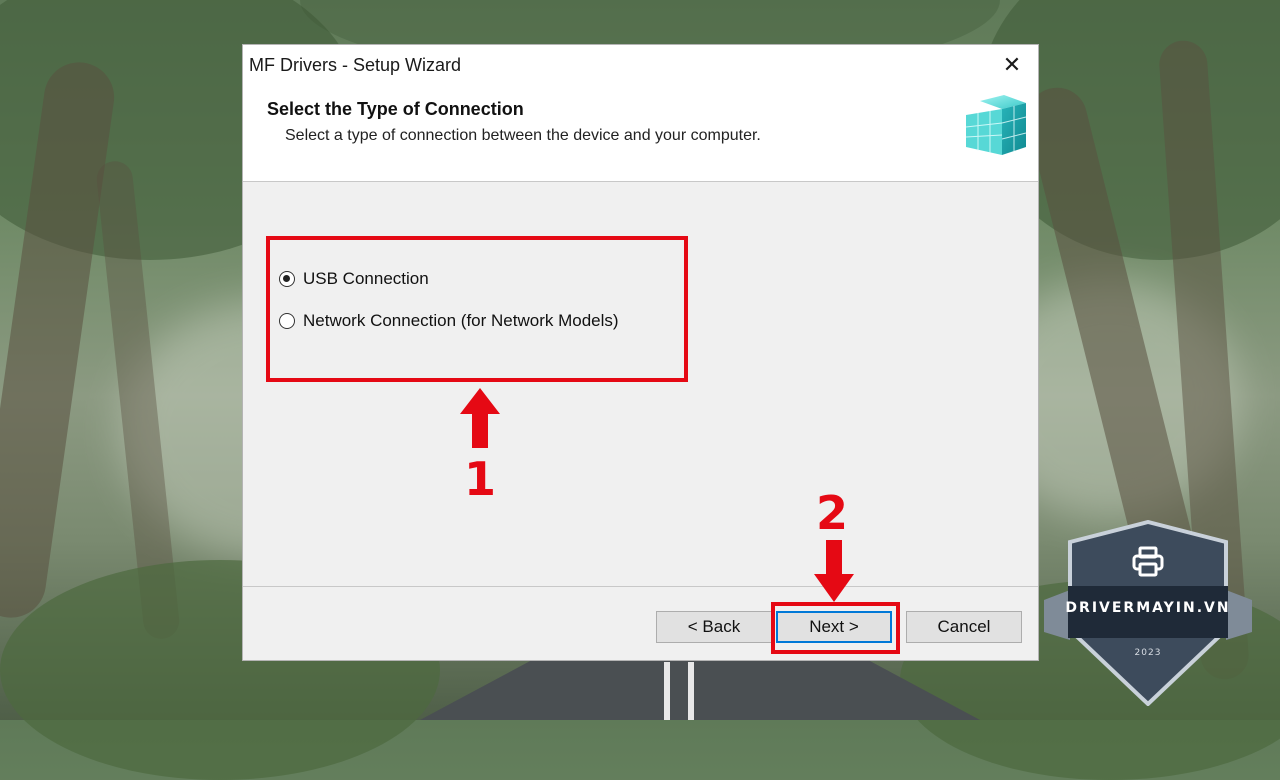  What do you see at coordinates (834, 571) in the screenshot?
I see `arrow-down-icon` at bounding box center [834, 571].